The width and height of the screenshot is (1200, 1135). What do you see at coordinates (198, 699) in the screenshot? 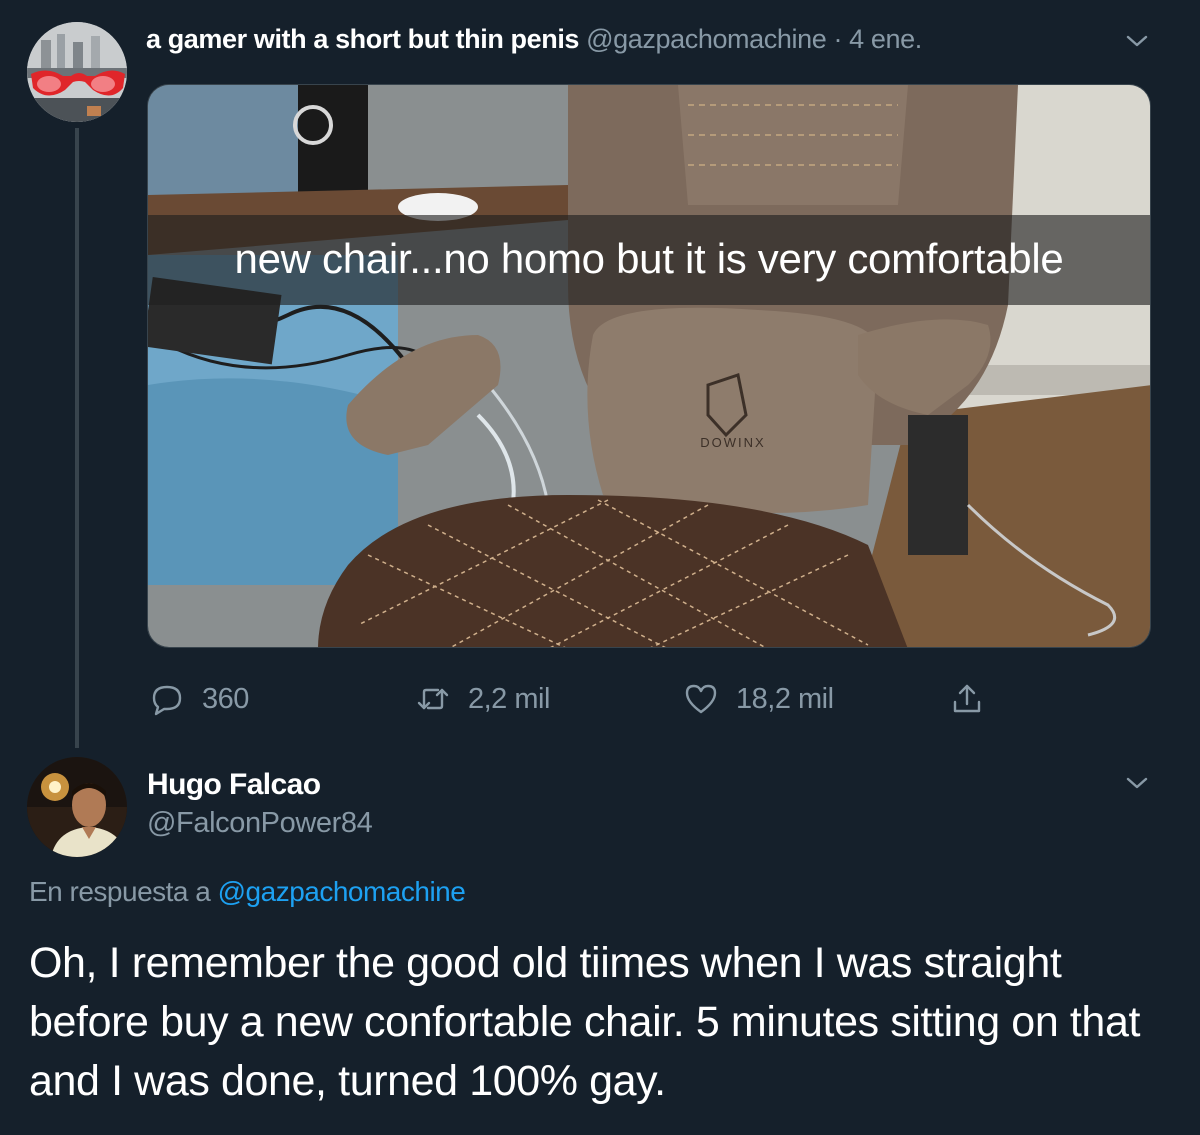
I see `reply-button: 360` at bounding box center [198, 699].